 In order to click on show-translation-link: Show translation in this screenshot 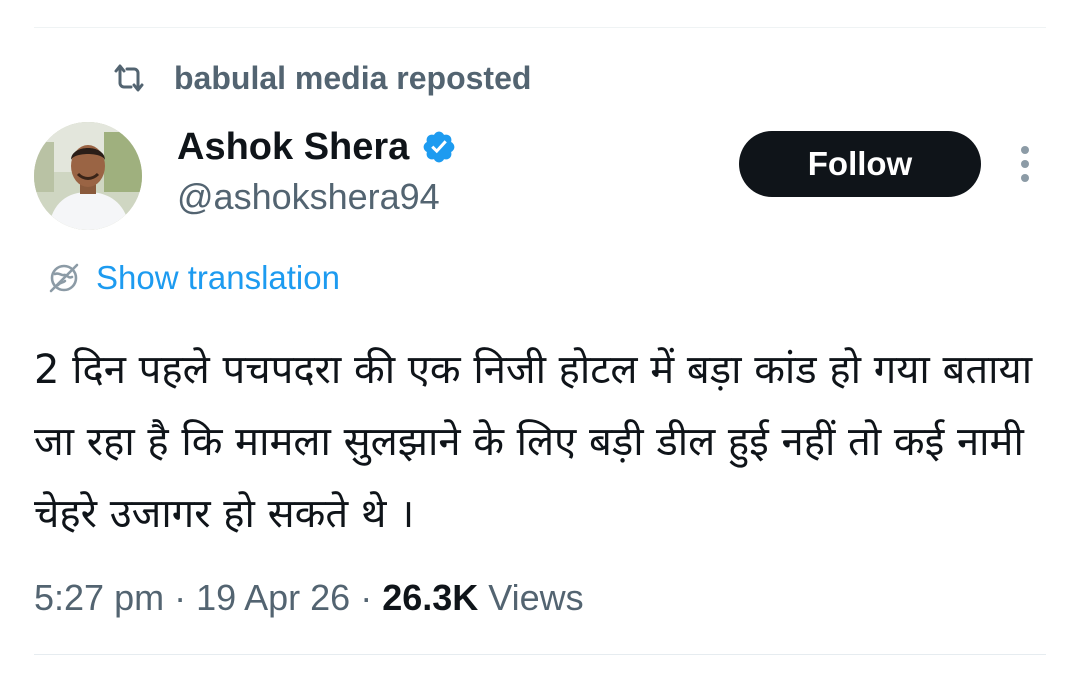, I will do `click(193, 278)`.